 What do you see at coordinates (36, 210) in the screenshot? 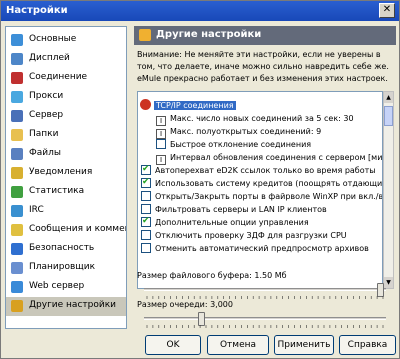
I see `sidebar-item-label: IRC` at bounding box center [36, 210].